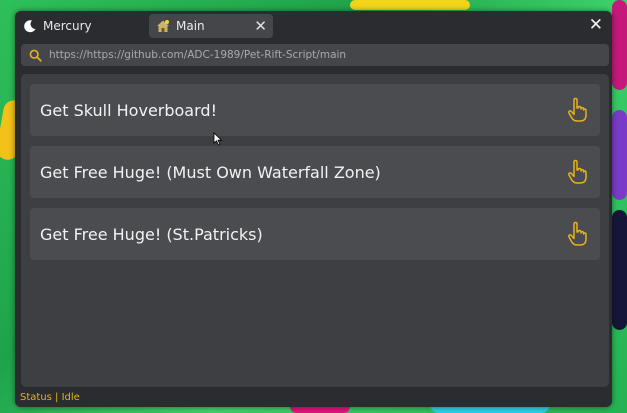  I want to click on mouse-cursor-icon, so click(218, 139).